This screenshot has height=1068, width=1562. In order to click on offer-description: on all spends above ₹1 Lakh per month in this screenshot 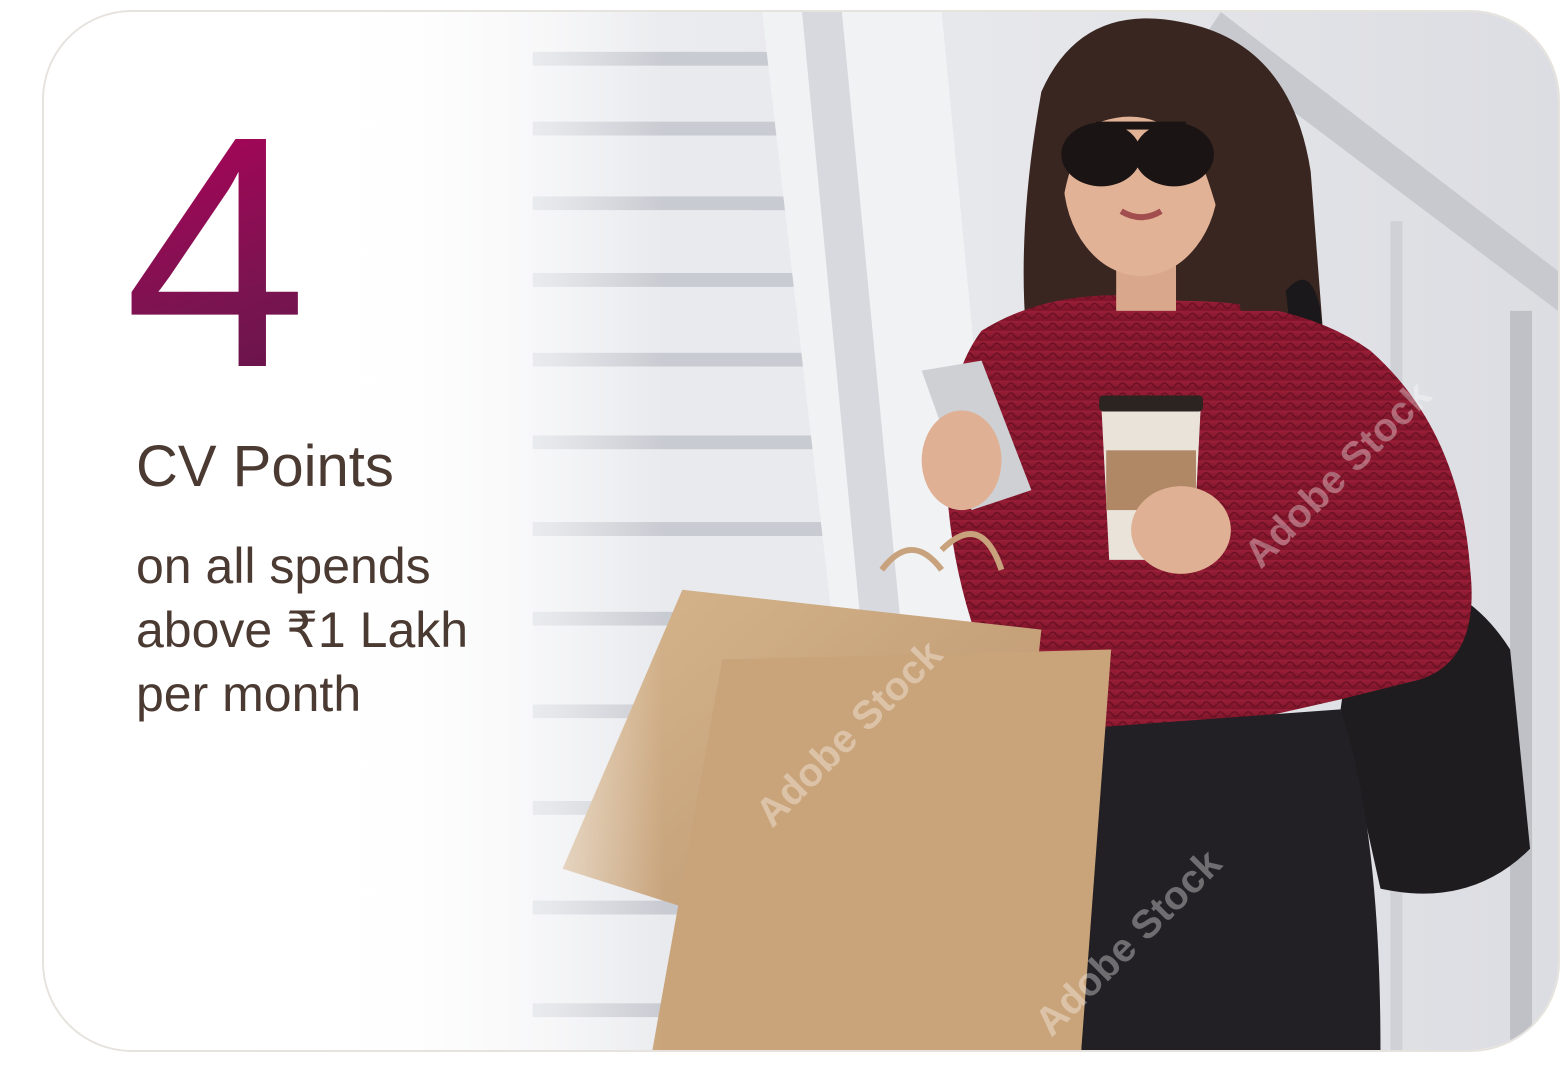, I will do `click(302, 630)`.